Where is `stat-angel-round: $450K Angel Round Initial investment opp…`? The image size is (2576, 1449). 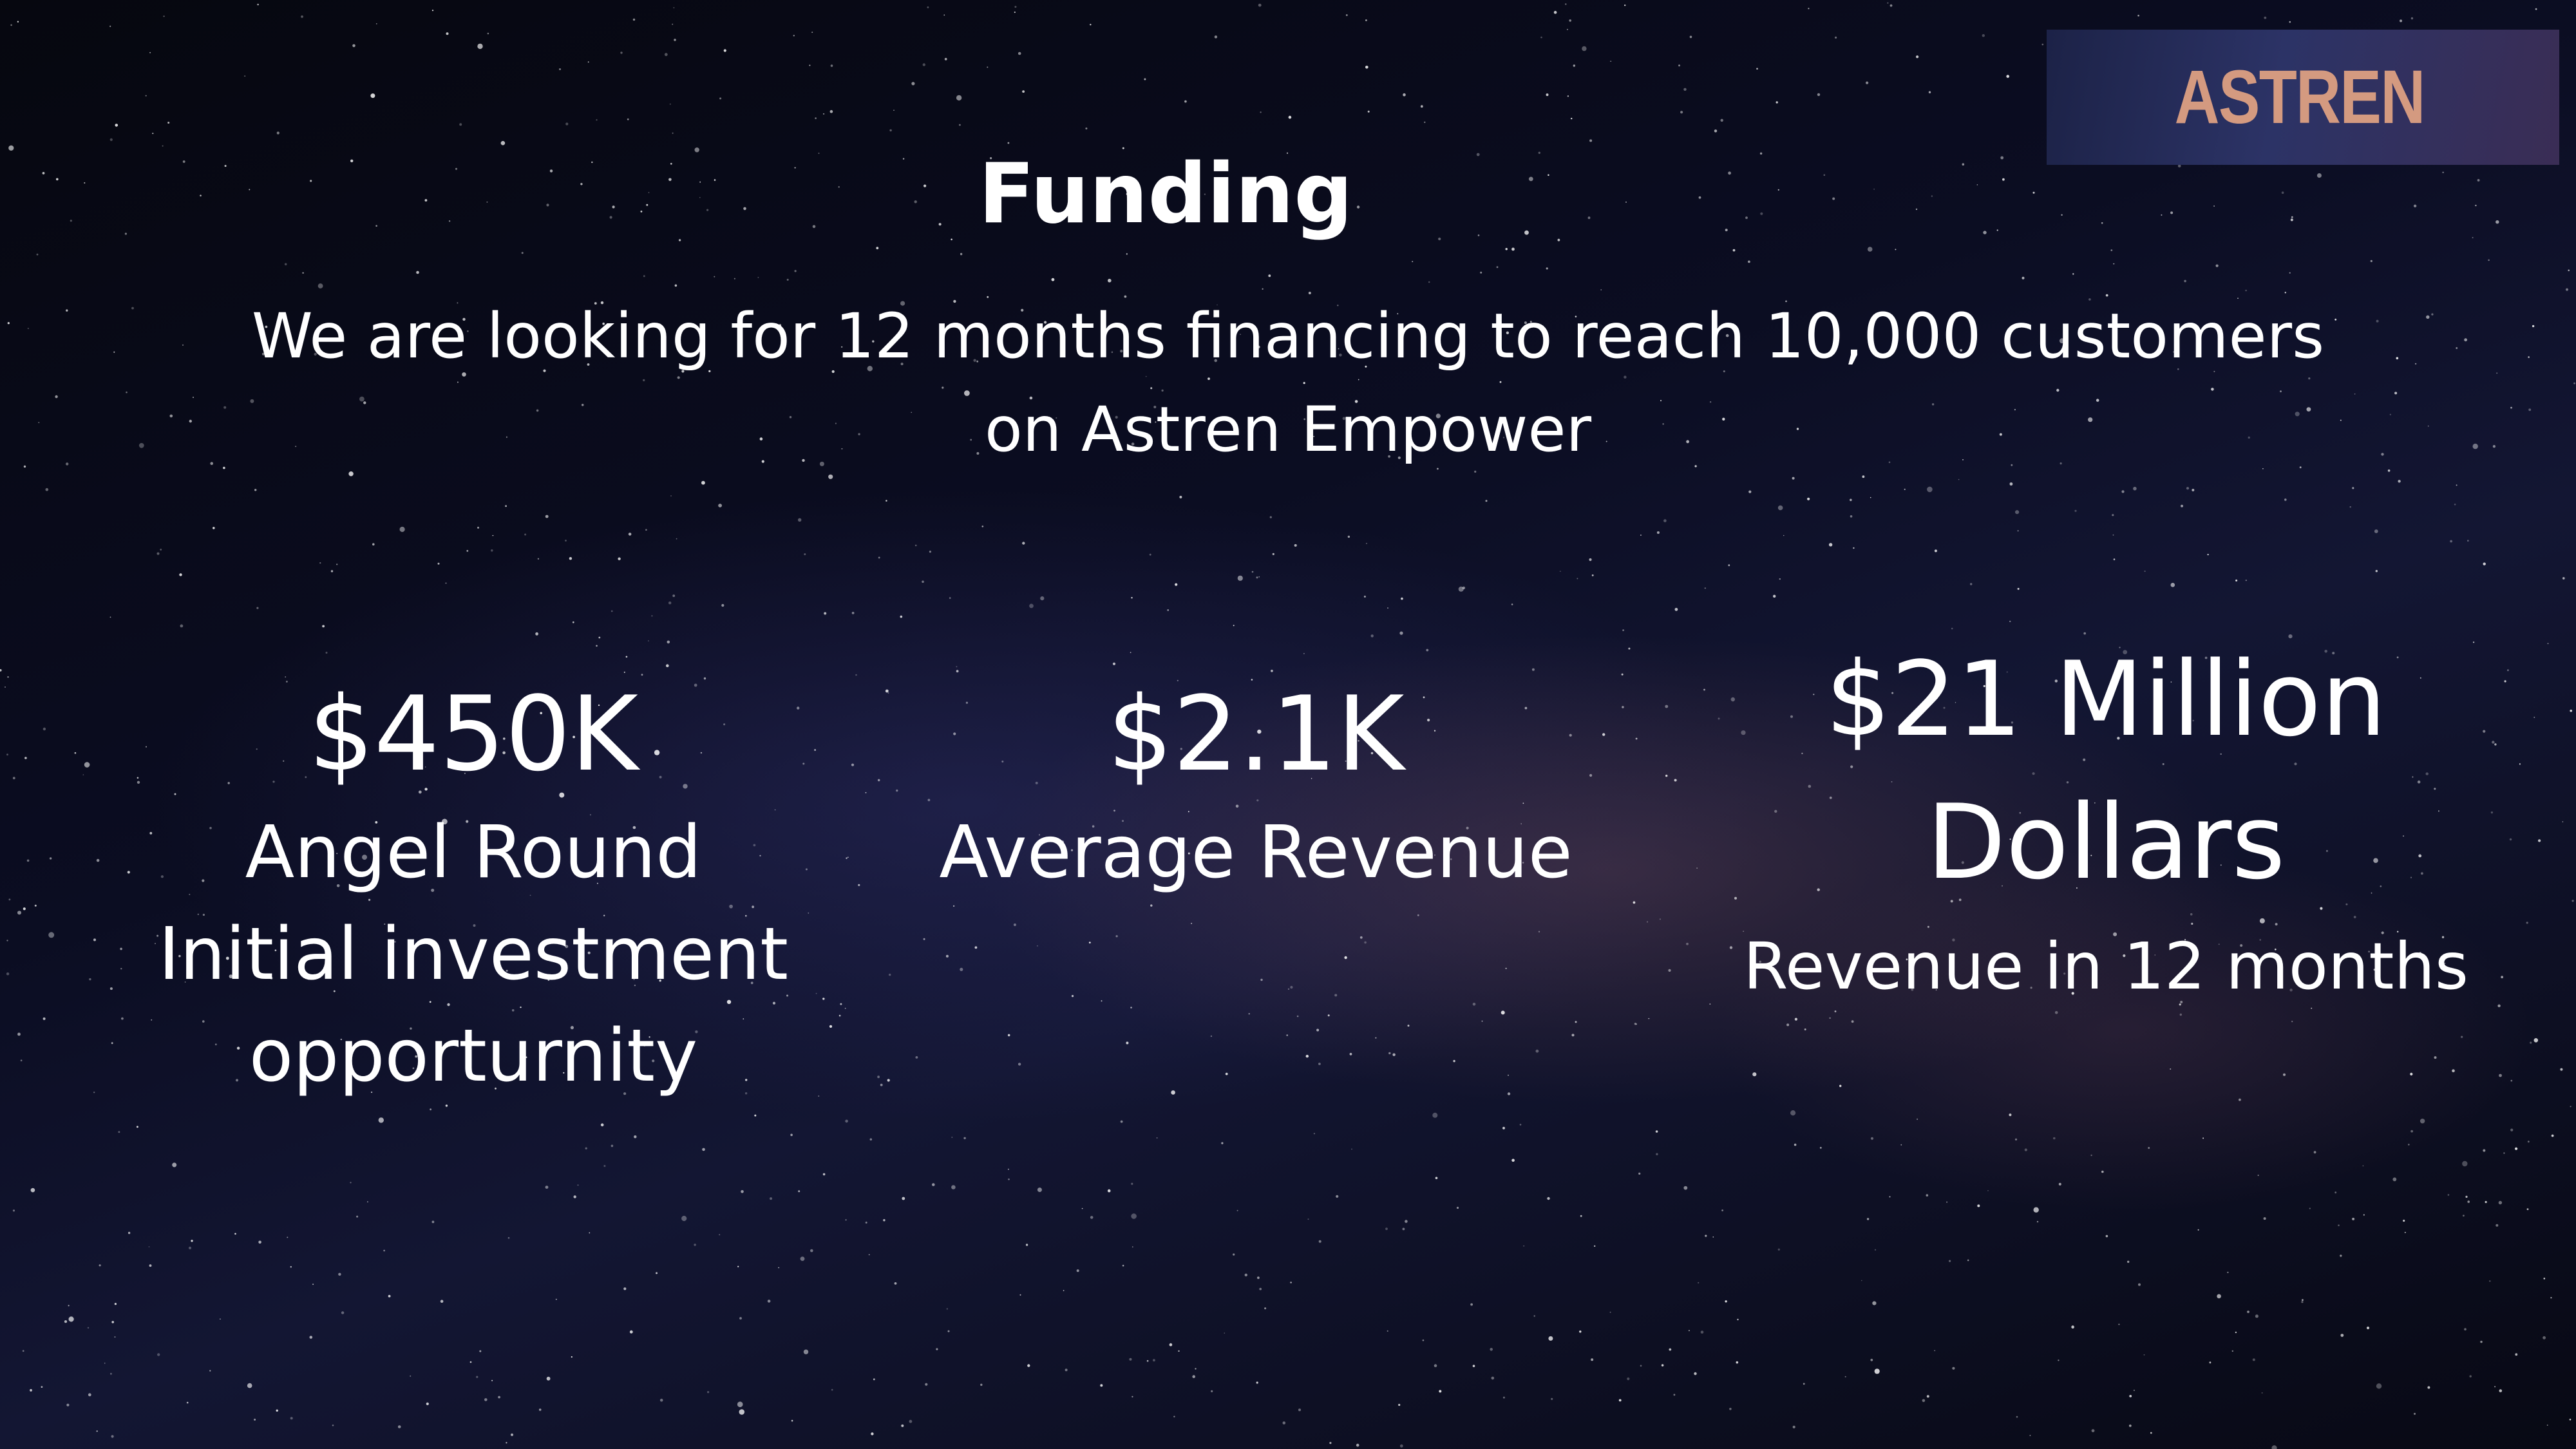
stat-angel-round: $450K Angel Round Initial investment opp… is located at coordinates (474, 887).